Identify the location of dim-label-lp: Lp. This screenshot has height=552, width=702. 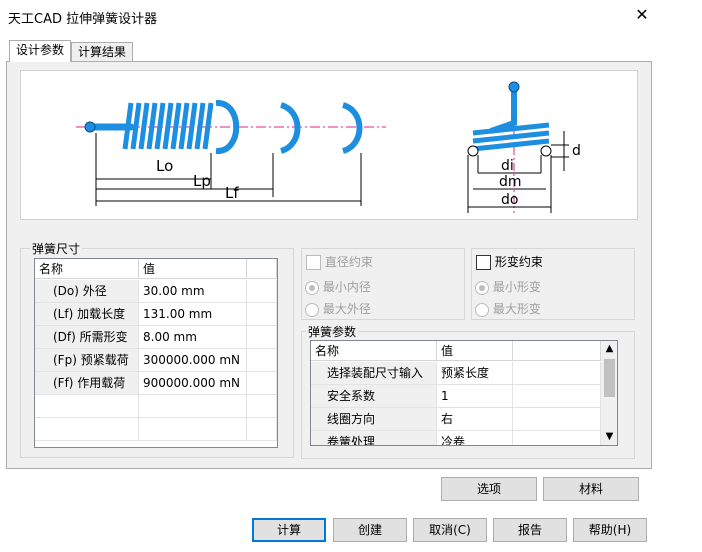
(202, 181).